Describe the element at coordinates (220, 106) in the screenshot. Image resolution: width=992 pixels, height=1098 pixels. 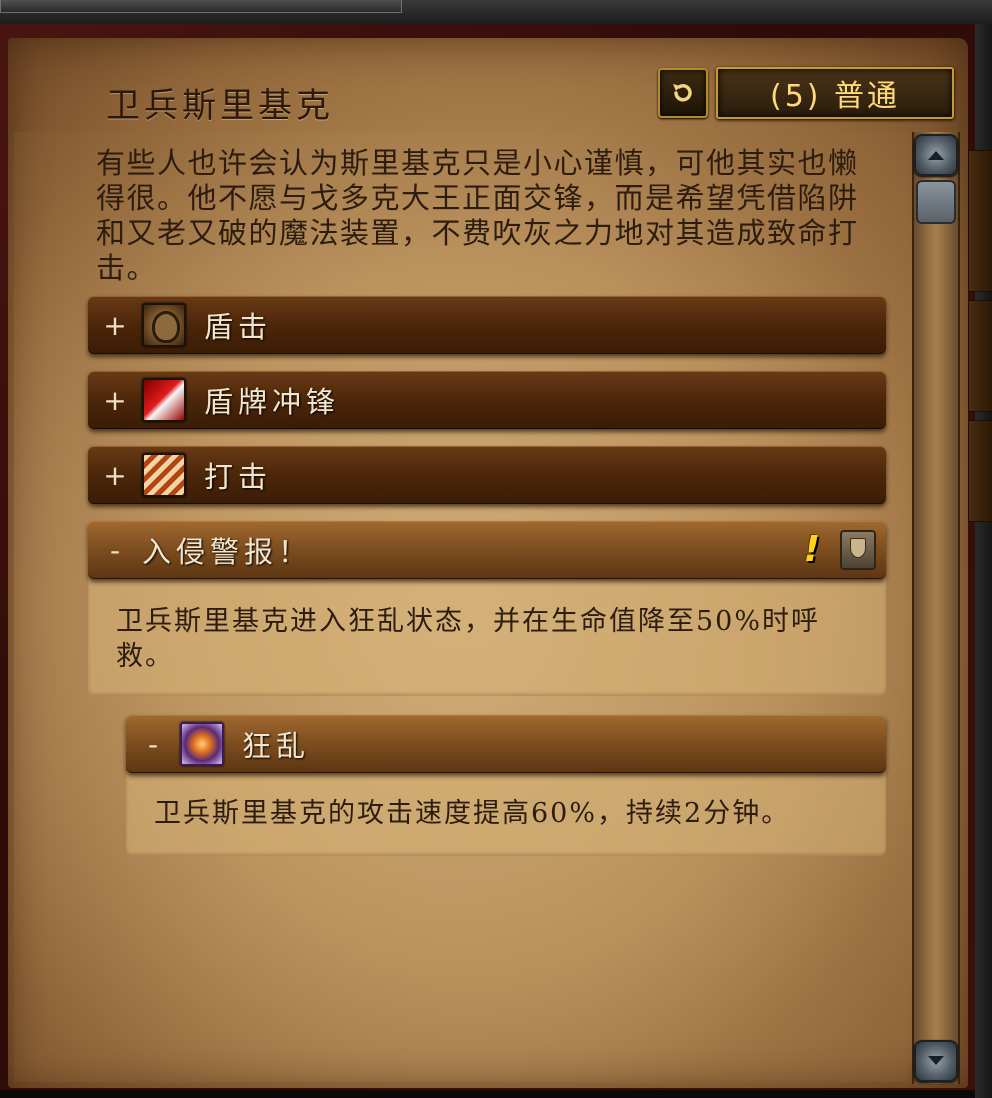
I see `encounter-title: 卫兵斯里基克` at that location.